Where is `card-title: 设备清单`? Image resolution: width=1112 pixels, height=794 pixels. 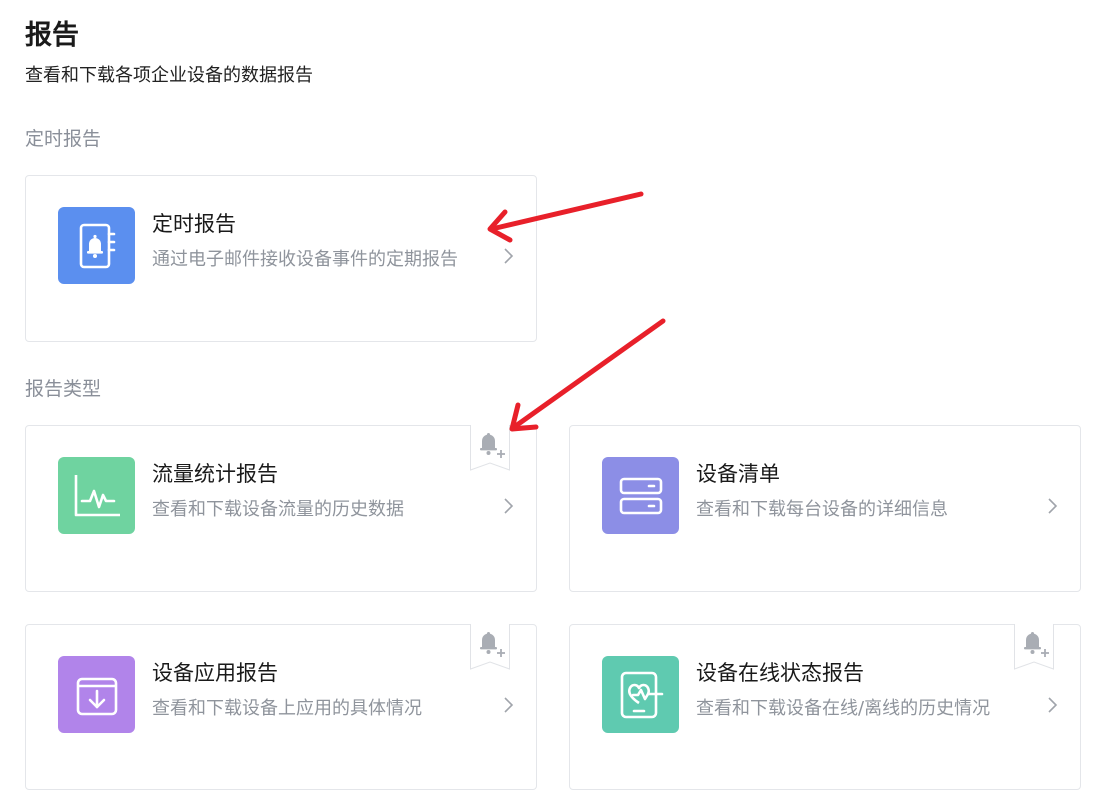
card-title: 设备清单 is located at coordinates (738, 474).